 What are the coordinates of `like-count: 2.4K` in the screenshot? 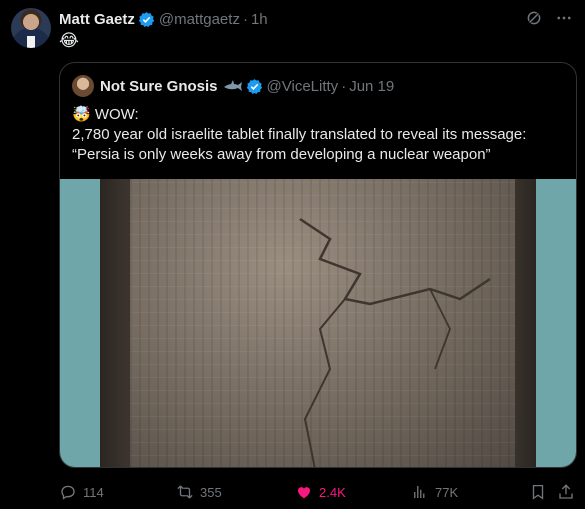 It's located at (332, 492).